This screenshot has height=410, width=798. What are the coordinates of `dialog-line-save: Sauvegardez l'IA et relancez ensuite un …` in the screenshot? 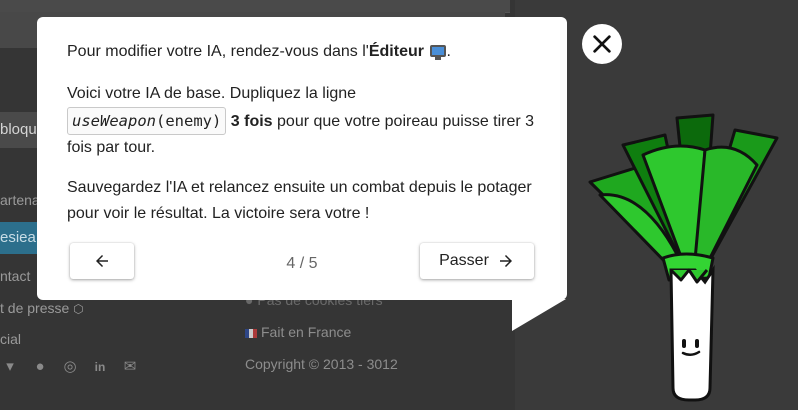 It's located at (299, 200).